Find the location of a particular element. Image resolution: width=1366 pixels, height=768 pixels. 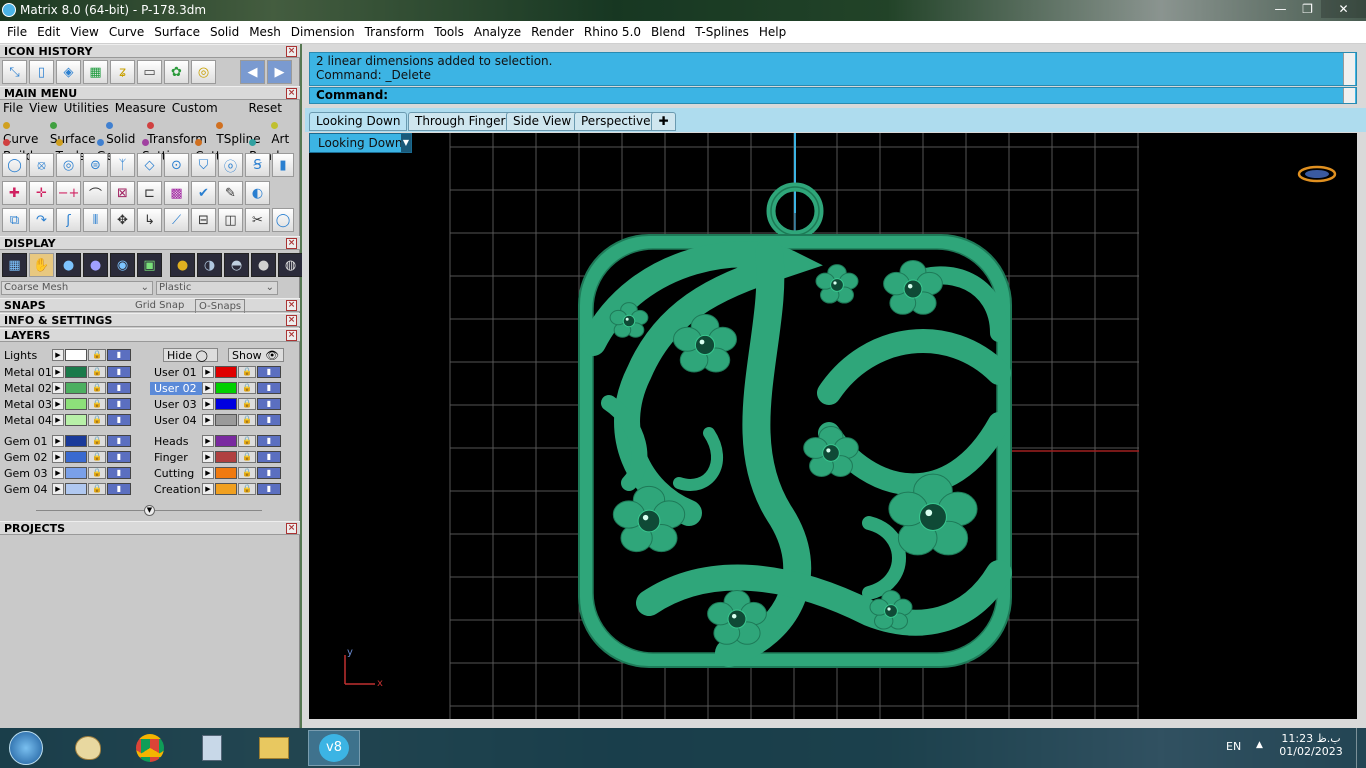

rotate-icon: ↳ is located at coordinates (149, 220).